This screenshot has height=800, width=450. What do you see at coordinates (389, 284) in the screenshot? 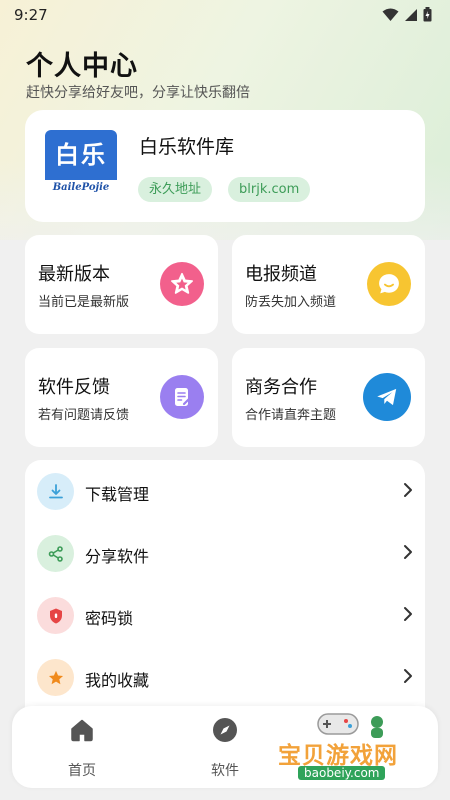
I see `chat-bubble-icon` at bounding box center [389, 284].